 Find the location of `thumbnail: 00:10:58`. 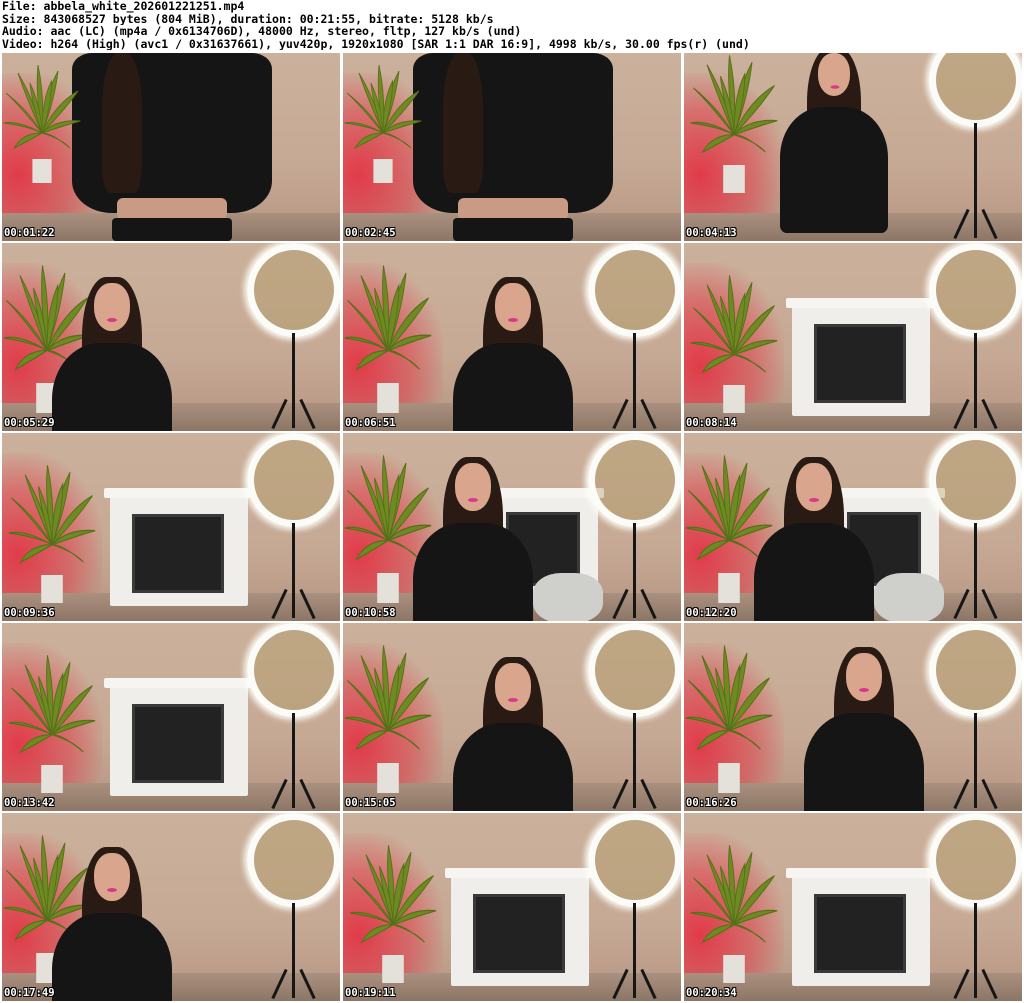

thumbnail: 00:10:58 is located at coordinates (512, 527).